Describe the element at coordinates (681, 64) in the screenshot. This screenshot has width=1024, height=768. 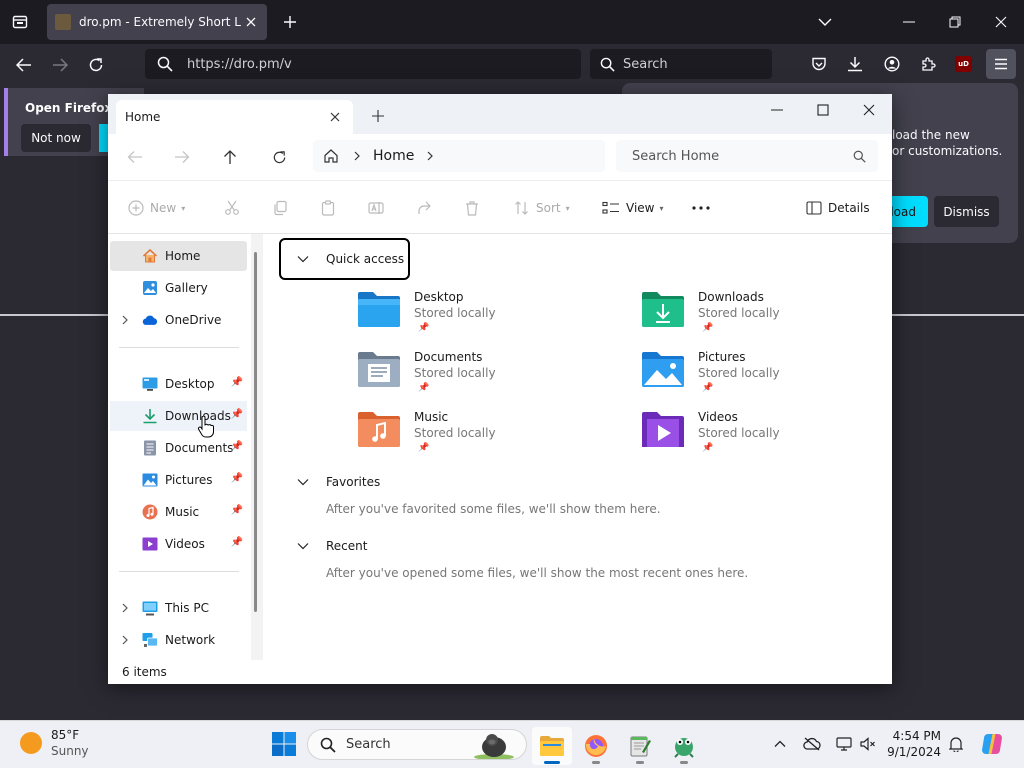
I see `web-search-bar: Search` at that location.